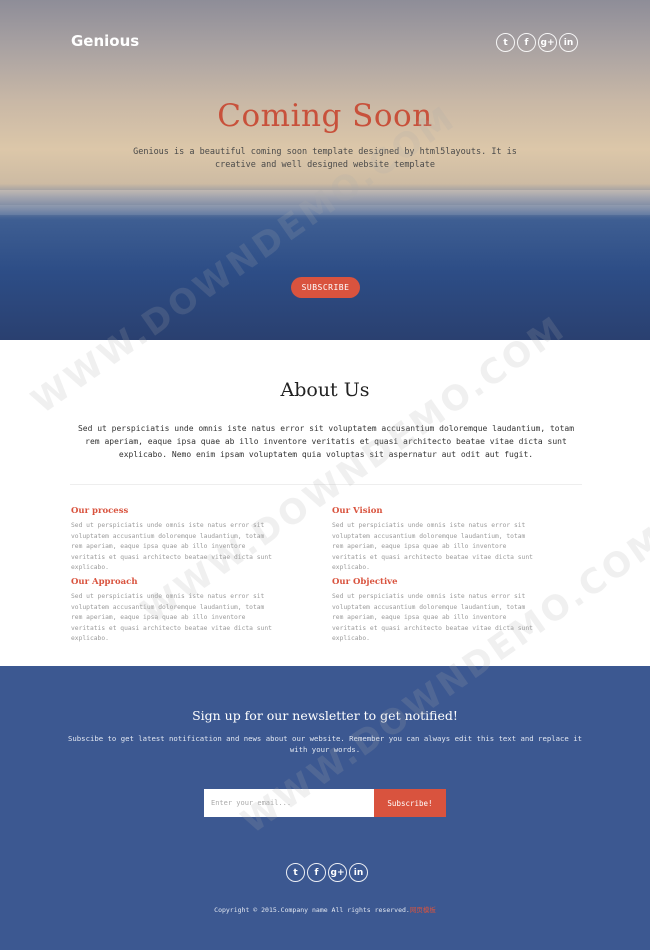 This screenshot has width=650, height=950. Describe the element at coordinates (357, 511) in the screenshot. I see `feature-title: Our Vision` at that location.